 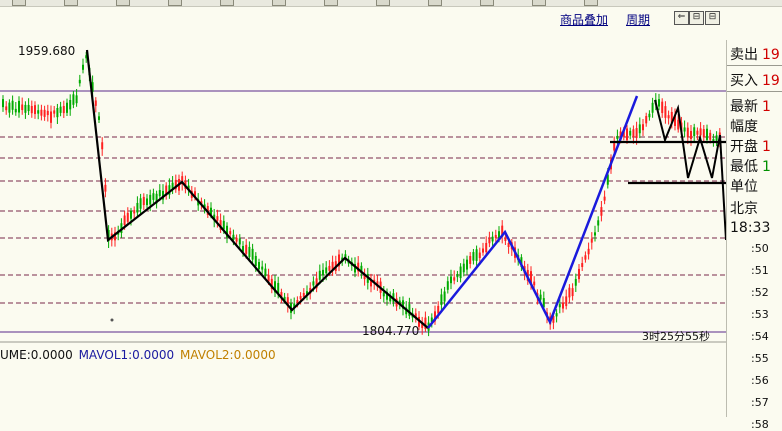 What do you see at coordinates (760, 380) in the screenshot?
I see `time-tick: :56` at bounding box center [760, 380].